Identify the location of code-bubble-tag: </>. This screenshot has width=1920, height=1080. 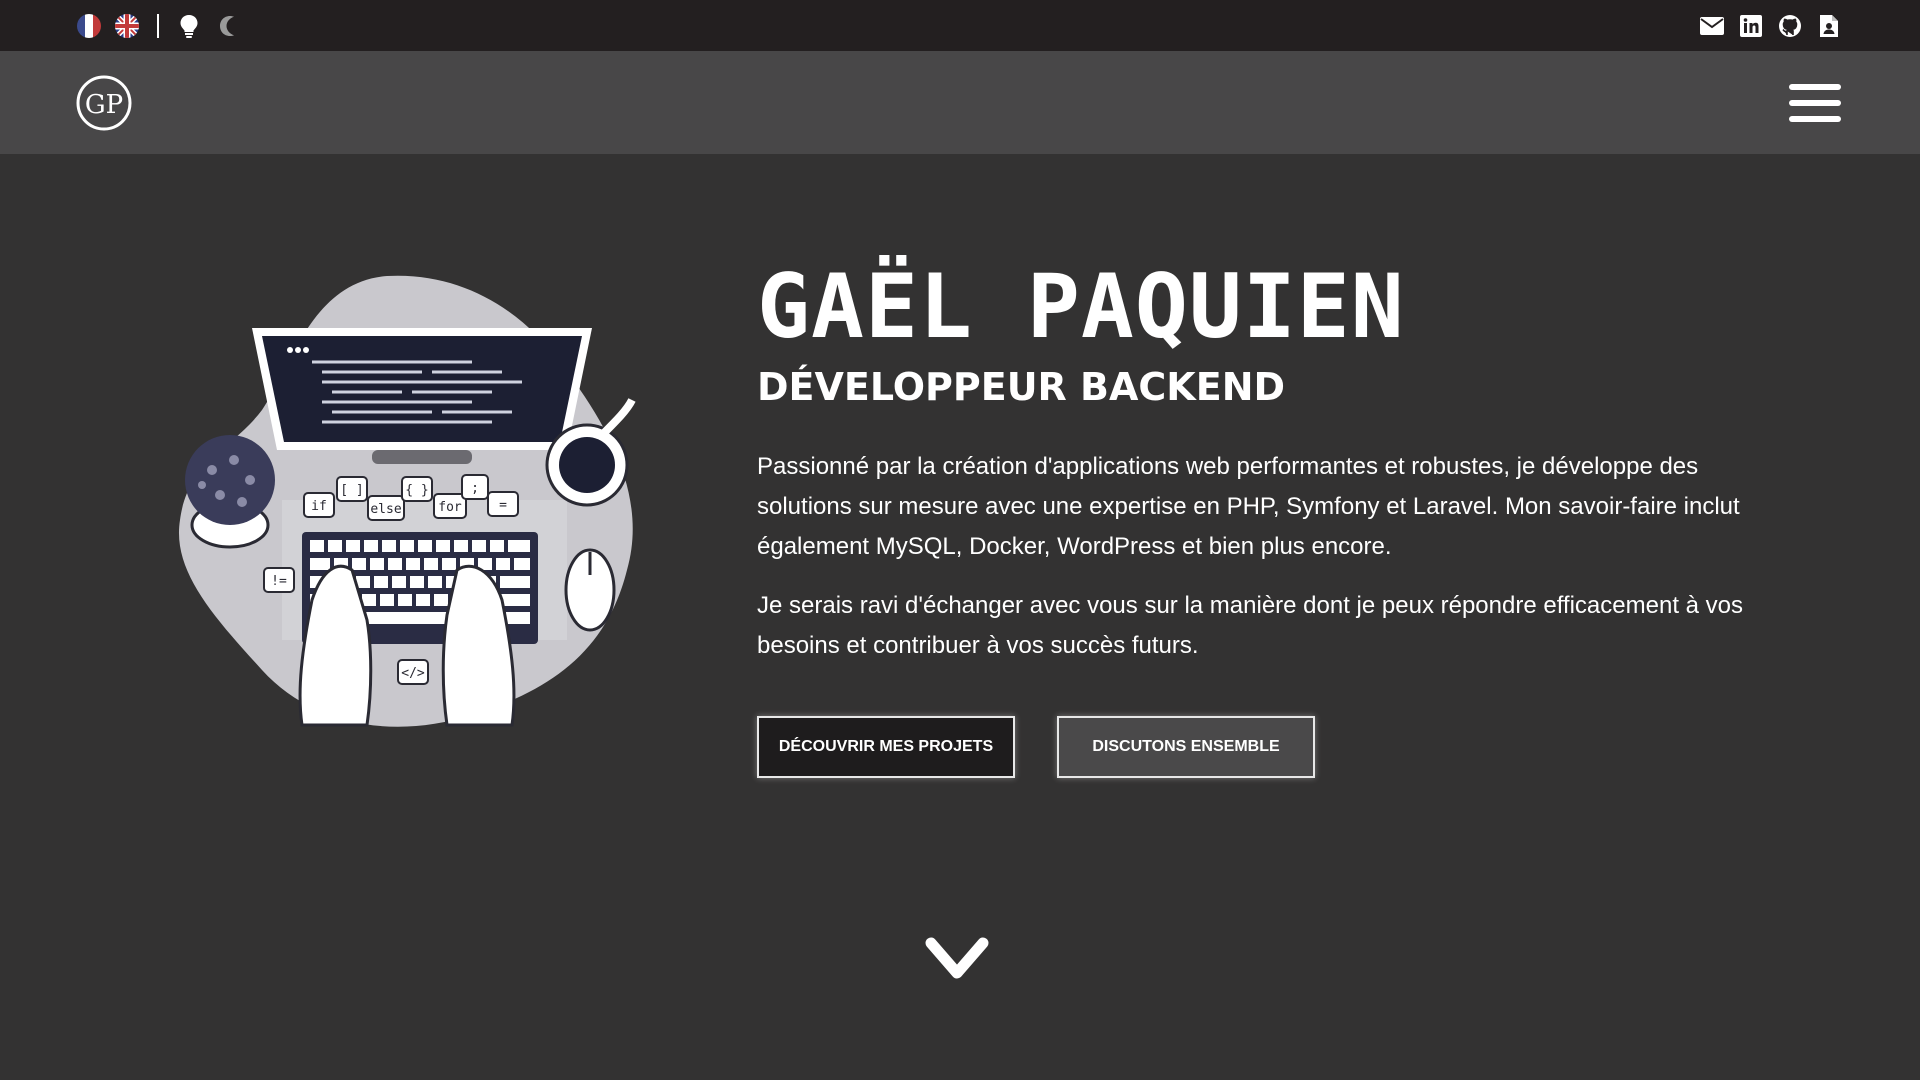
(413, 673).